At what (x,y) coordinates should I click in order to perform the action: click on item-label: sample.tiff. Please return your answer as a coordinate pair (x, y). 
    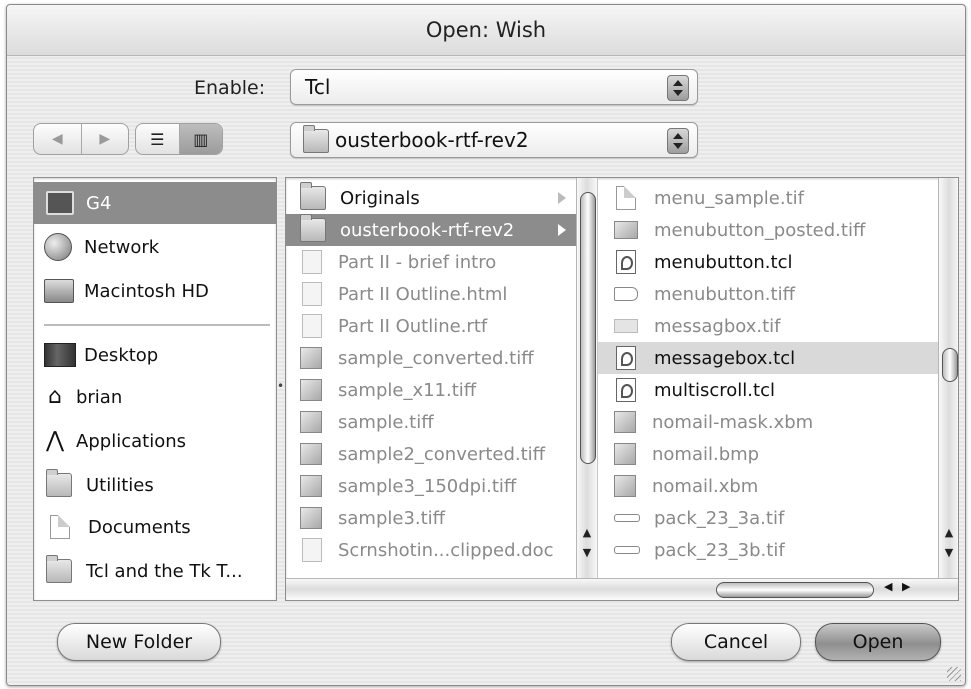
    Looking at the image, I should click on (386, 422).